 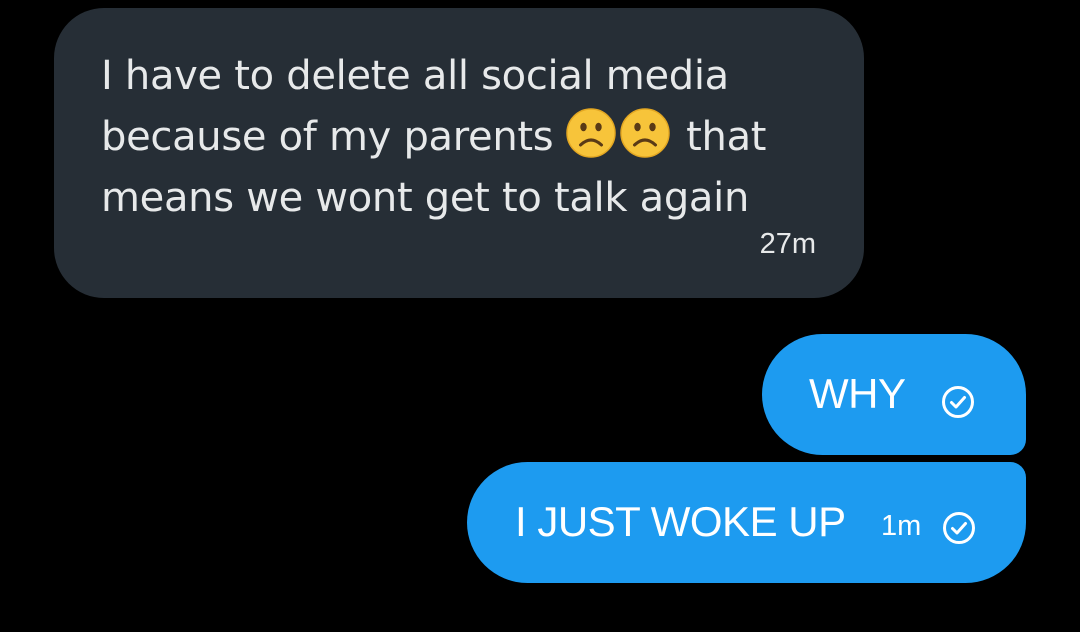 What do you see at coordinates (425, 198) in the screenshot?
I see `message-line-3: means we wont get to talk again` at bounding box center [425, 198].